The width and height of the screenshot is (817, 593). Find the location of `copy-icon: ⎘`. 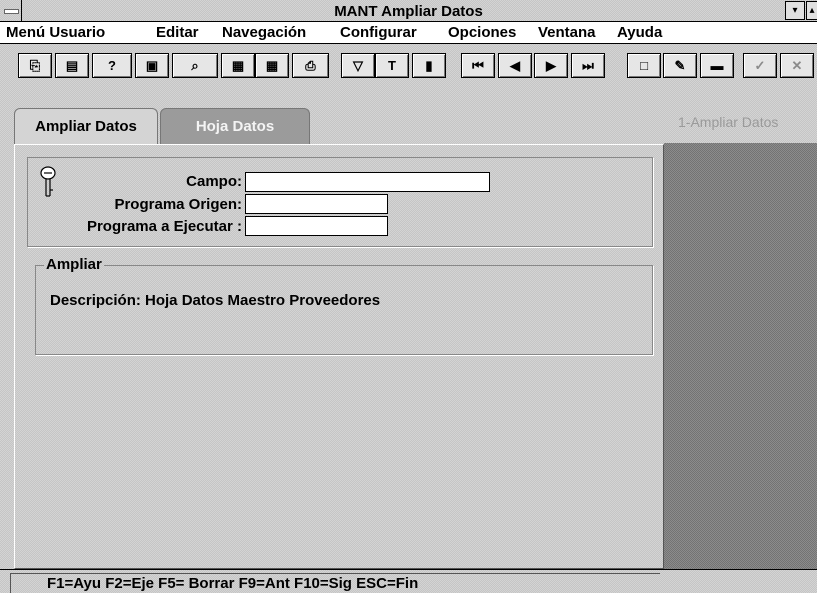

copy-icon: ⎘ is located at coordinates (35, 65).